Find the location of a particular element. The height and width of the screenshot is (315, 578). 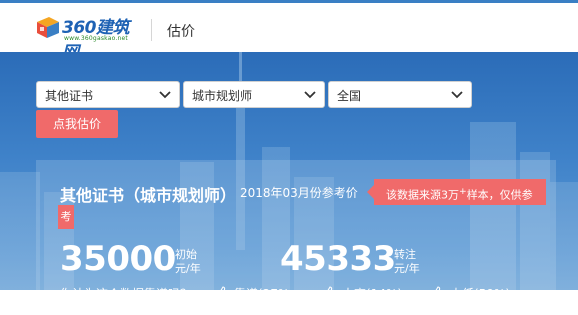

data-source-note-wrap: 考 is located at coordinates (66, 217).